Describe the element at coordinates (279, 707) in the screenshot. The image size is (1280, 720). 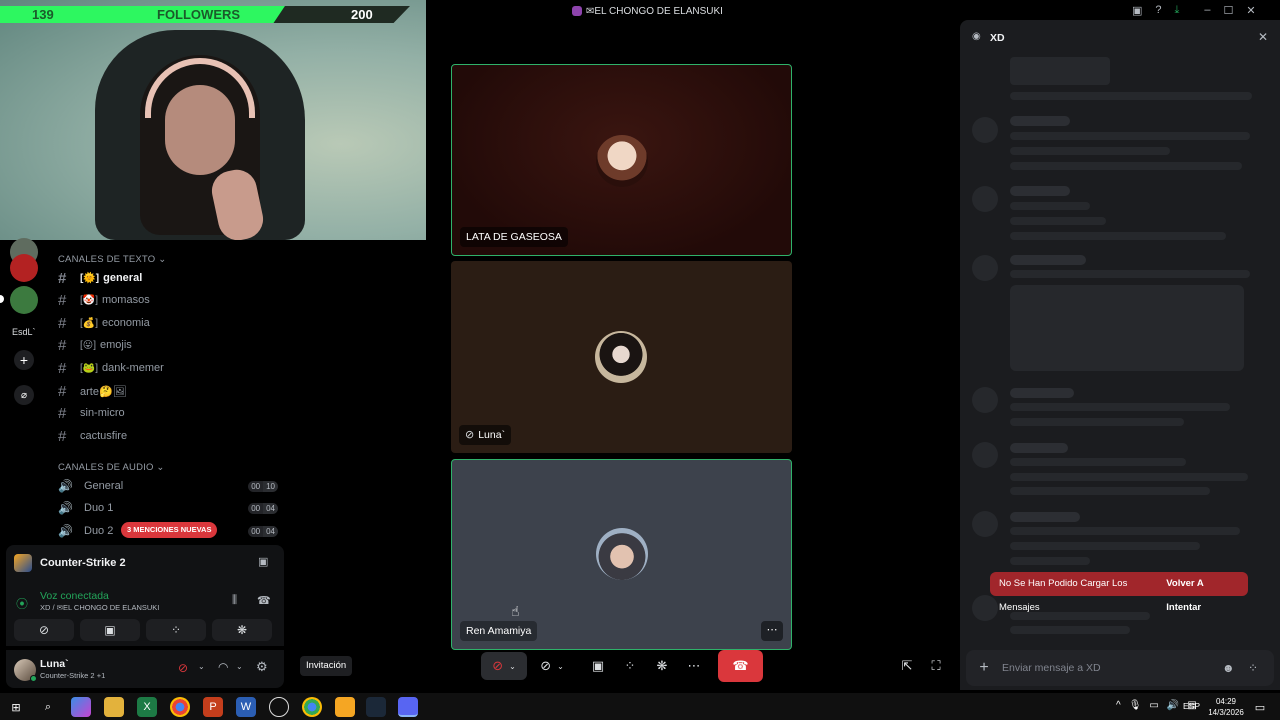
I see `github-icon` at that location.